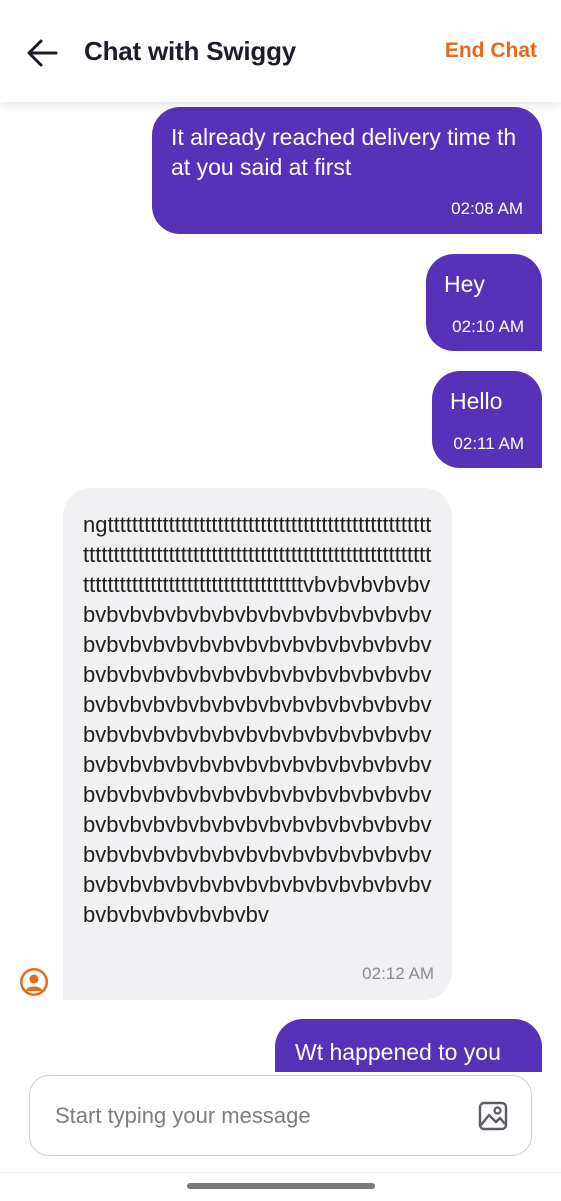 Image resolution: width=561 pixels, height=1201 pixels. I want to click on end-chat-button: End Chat, so click(491, 51).